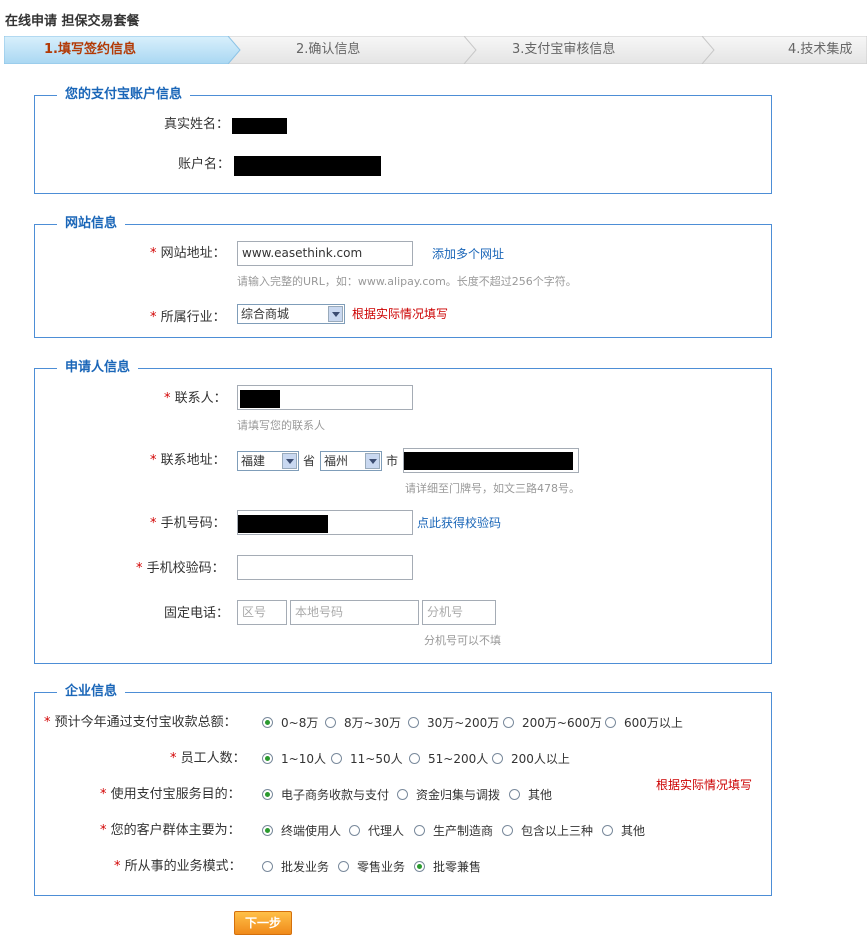 Image resolution: width=867 pixels, height=949 pixels. What do you see at coordinates (468, 254) in the screenshot?
I see `add-more-urls-link: 添加多个网址` at bounding box center [468, 254].